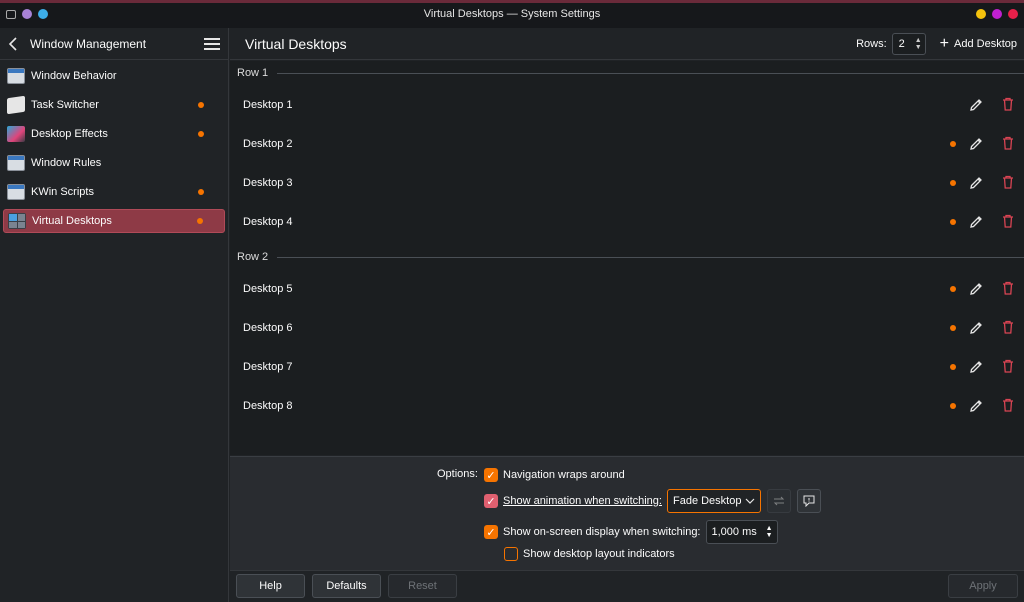  What do you see at coordinates (457, 474) in the screenshot?
I see `options-label: Options:` at bounding box center [457, 474].